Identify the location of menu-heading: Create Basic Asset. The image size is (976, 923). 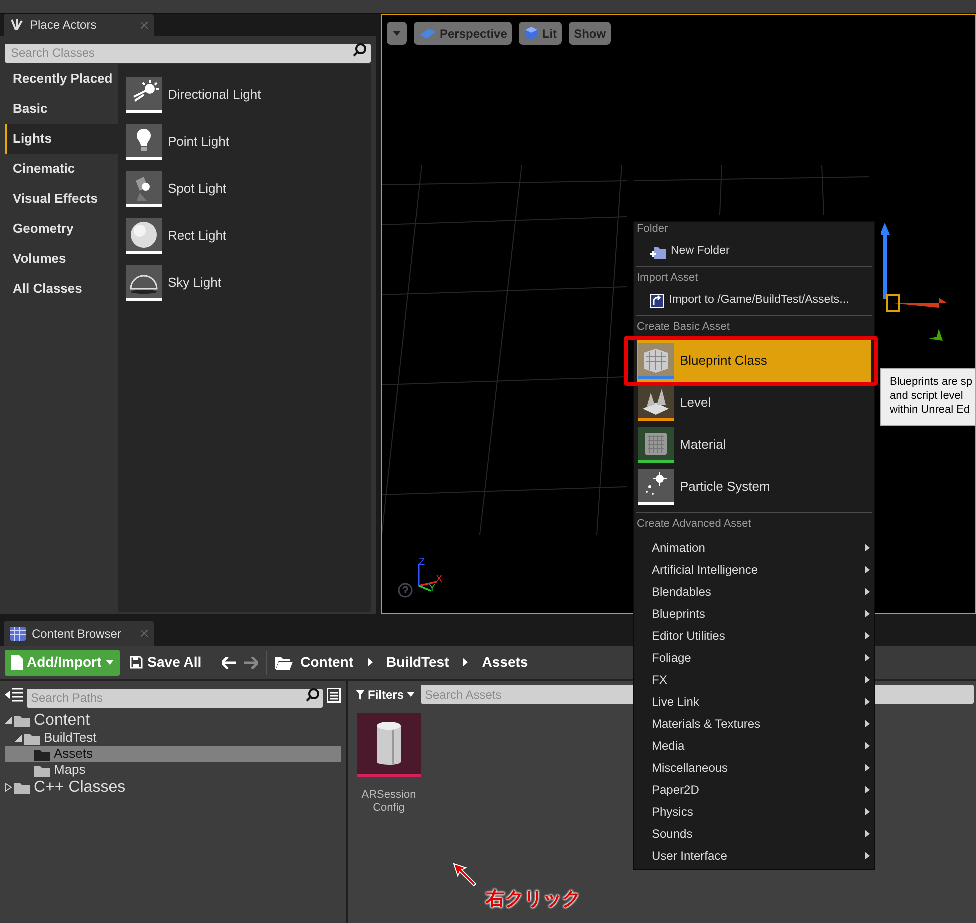
(683, 327).